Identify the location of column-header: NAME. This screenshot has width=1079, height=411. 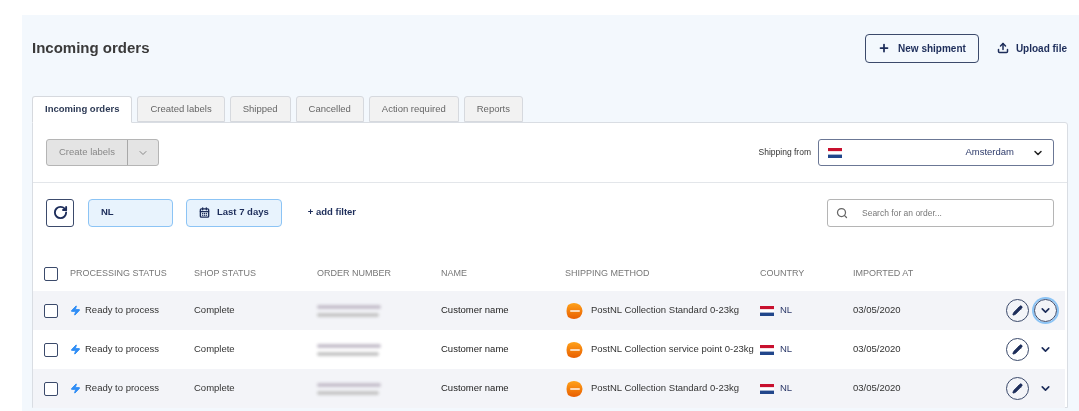
(454, 274).